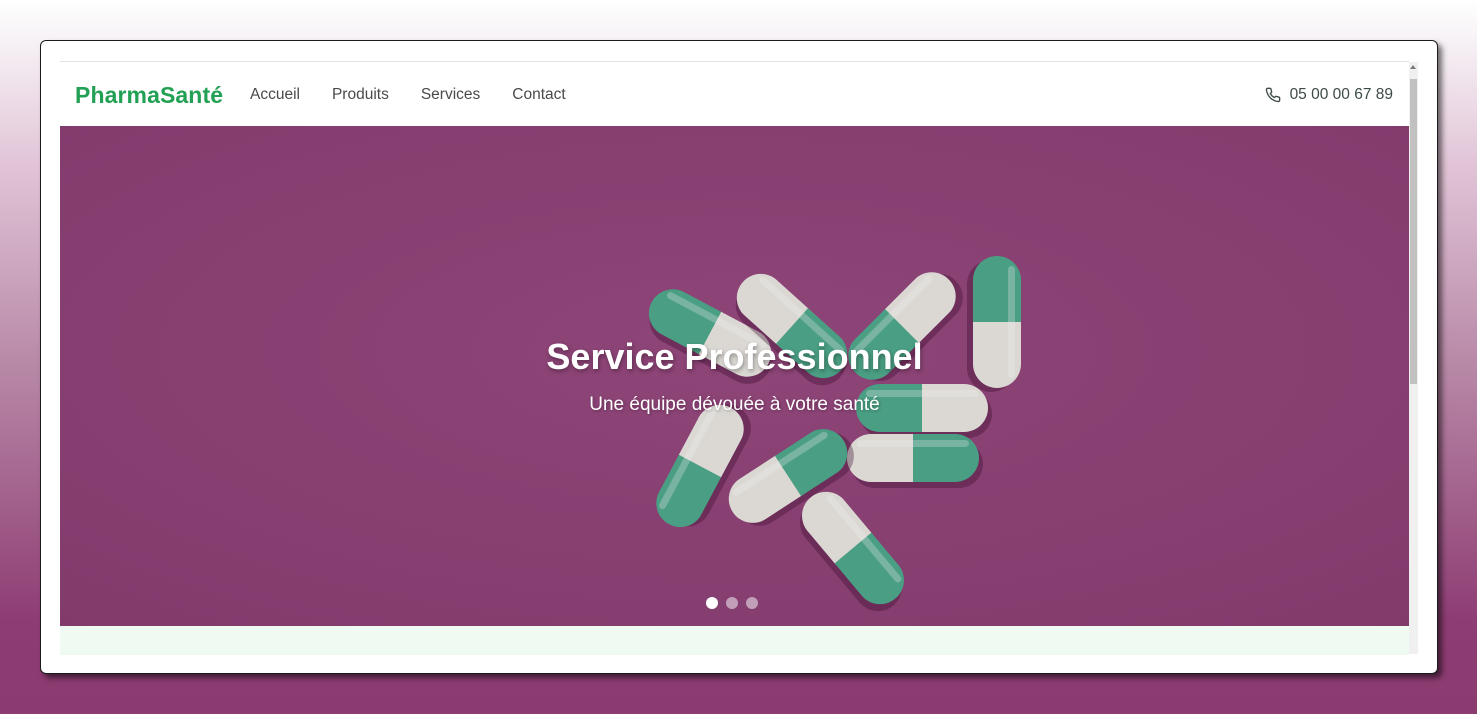  I want to click on nav-link-contact: Contact, so click(538, 95).